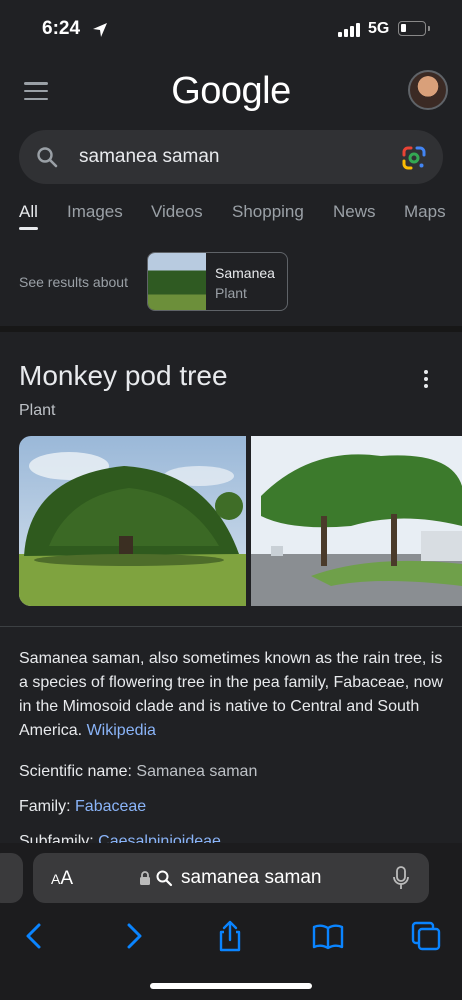  I want to click on location-arrow-icon, so click(100, 30).